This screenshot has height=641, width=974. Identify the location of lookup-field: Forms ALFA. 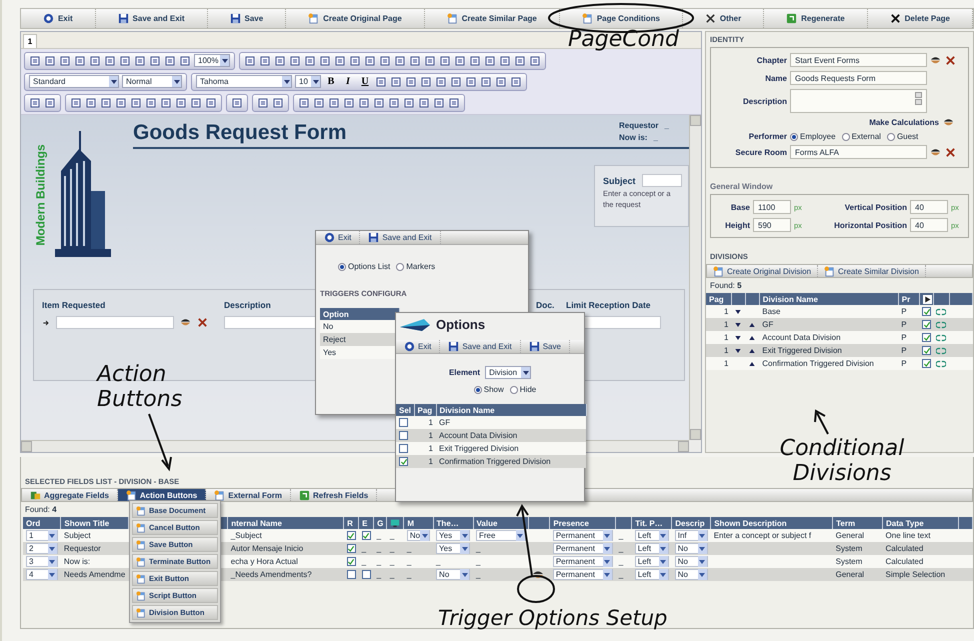
(858, 152).